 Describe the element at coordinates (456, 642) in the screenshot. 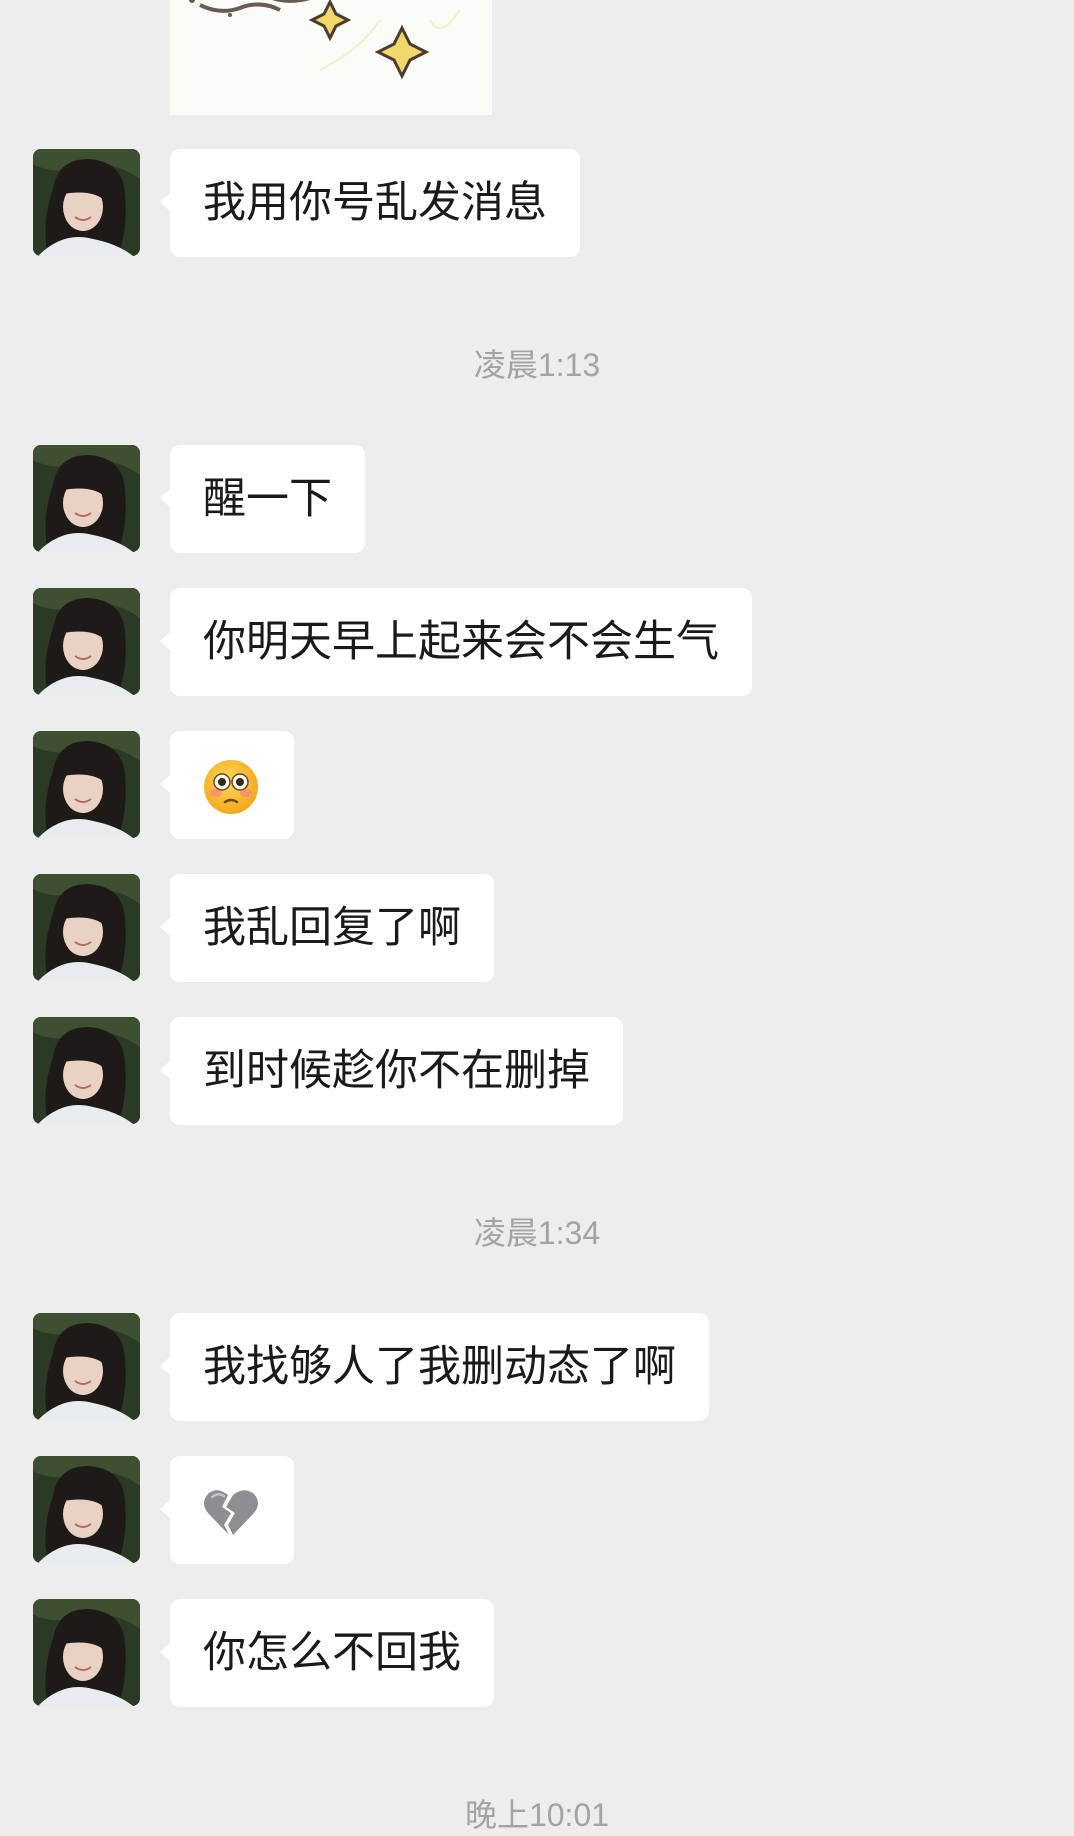

I see `message-bubble: 你明天早上起来会不会生气` at that location.